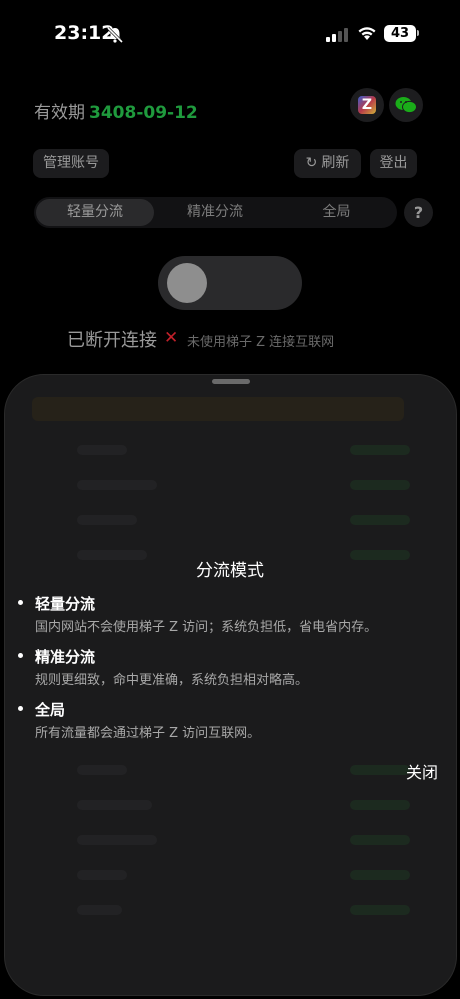 This screenshot has height=999, width=460. What do you see at coordinates (418, 212) in the screenshot?
I see `help-button: ?` at bounding box center [418, 212].